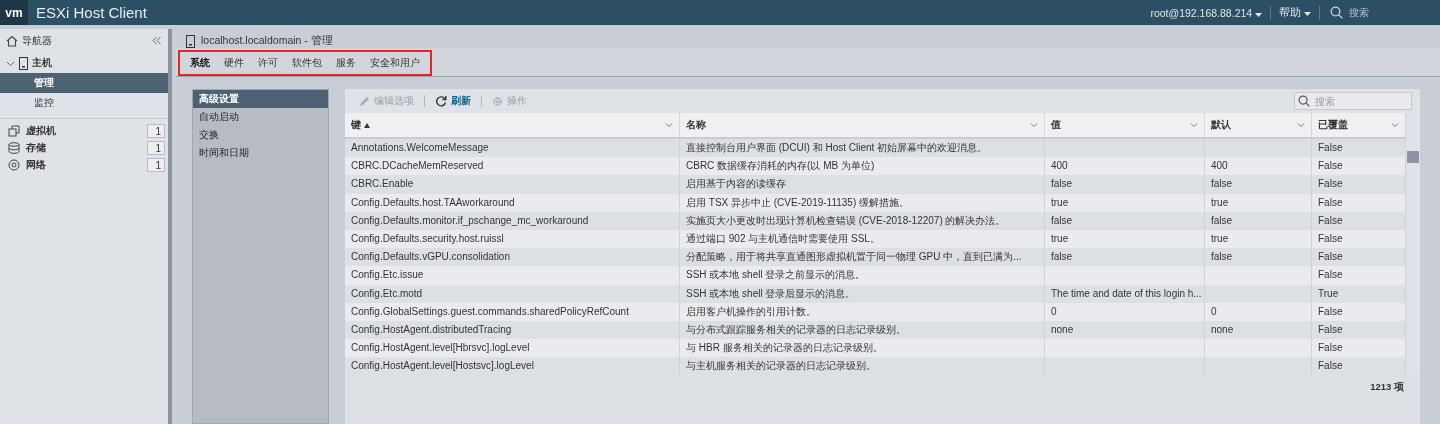  What do you see at coordinates (37, 41) in the screenshot?
I see `navigator-title: 导航器` at bounding box center [37, 41].